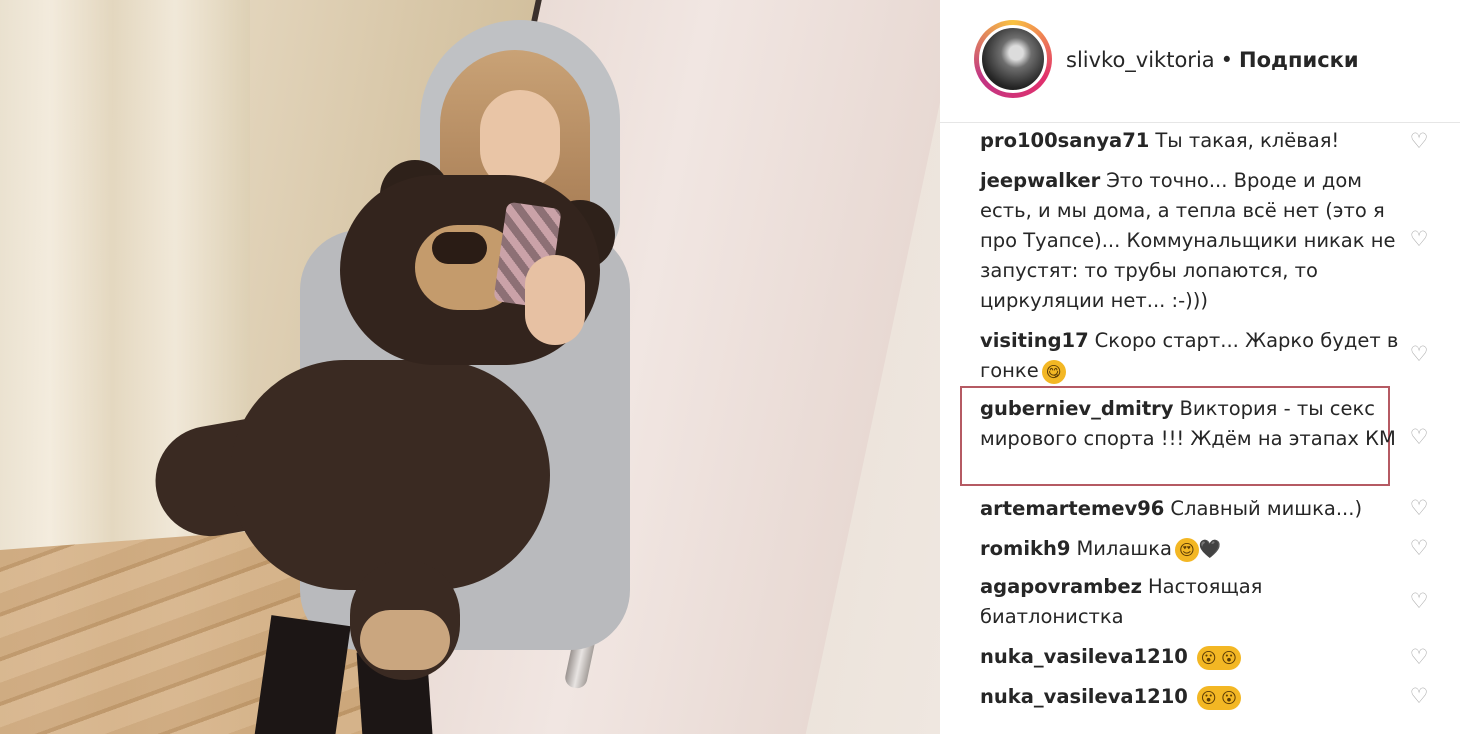 The image size is (1460, 734). What do you see at coordinates (1190, 602) in the screenshot?
I see `comment: agapovrambez Настоящая биатлонистка` at bounding box center [1190, 602].